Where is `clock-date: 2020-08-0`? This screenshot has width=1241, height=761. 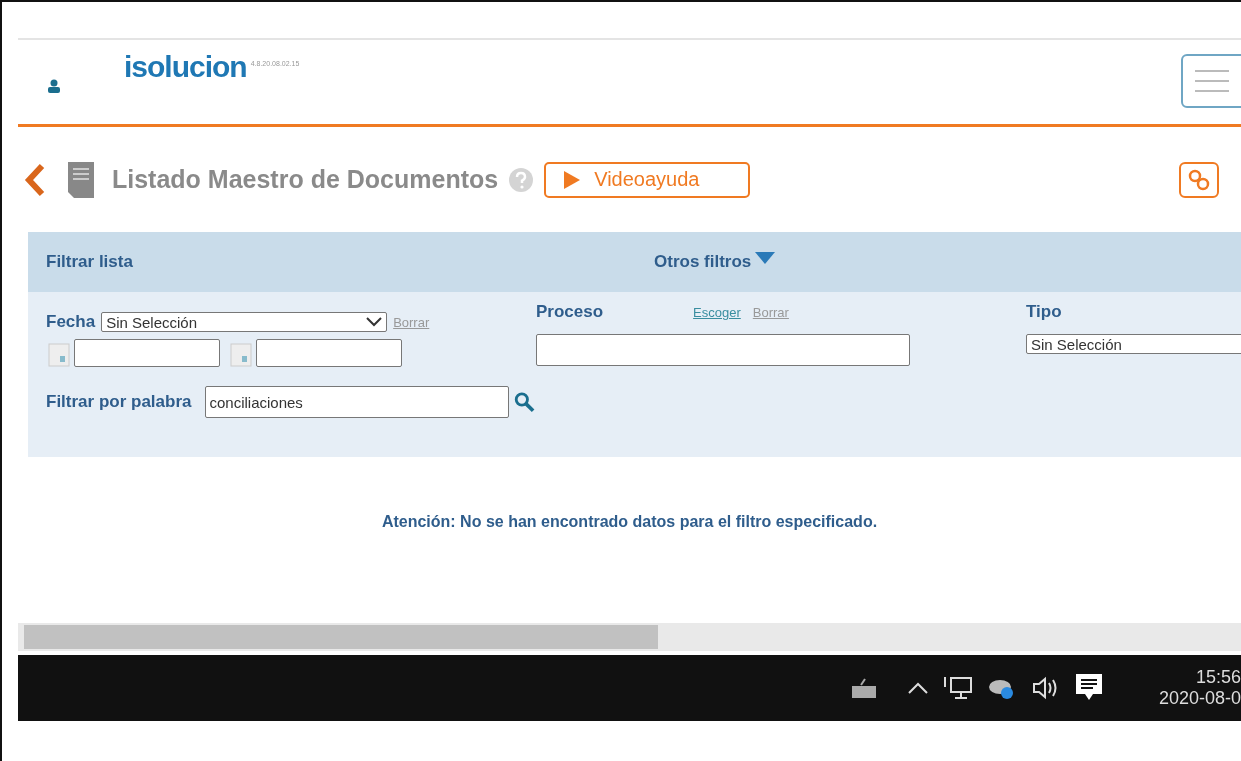 clock-date: 2020-08-0 is located at coordinates (1199, 698).